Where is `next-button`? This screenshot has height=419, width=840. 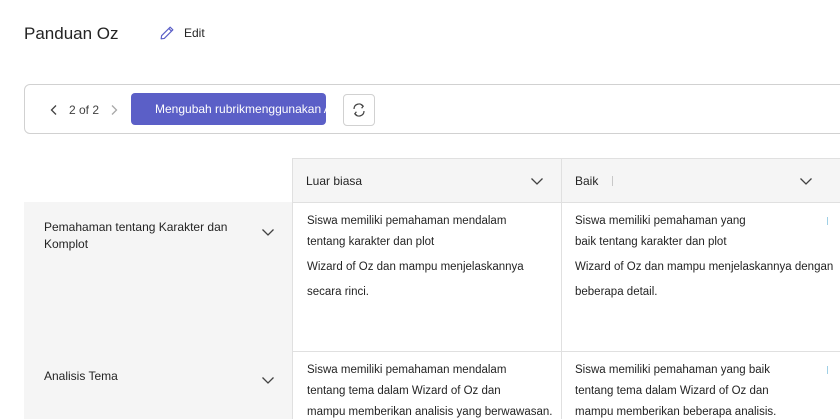
next-button is located at coordinates (114, 110).